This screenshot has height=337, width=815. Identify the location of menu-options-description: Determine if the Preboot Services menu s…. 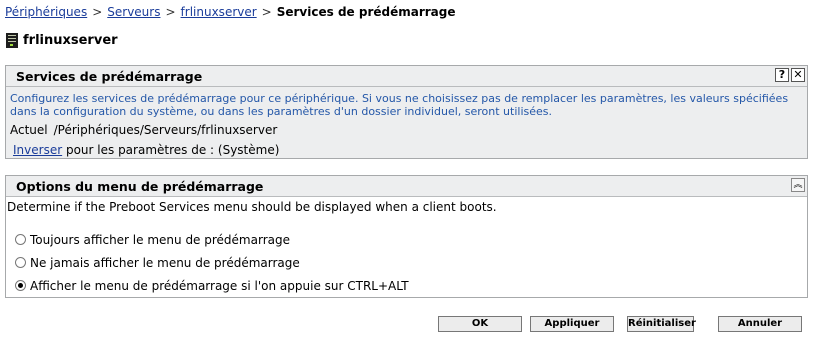
(252, 207).